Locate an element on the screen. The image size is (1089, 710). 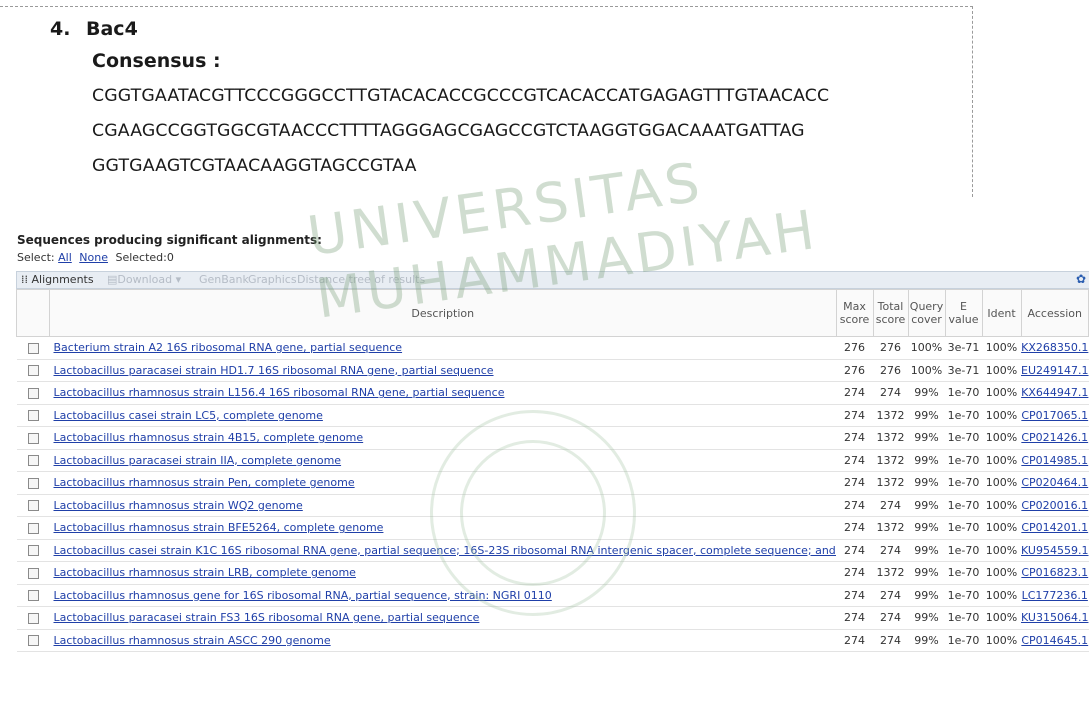
row-accession-link: KX268350.1 is located at coordinates (1054, 347).